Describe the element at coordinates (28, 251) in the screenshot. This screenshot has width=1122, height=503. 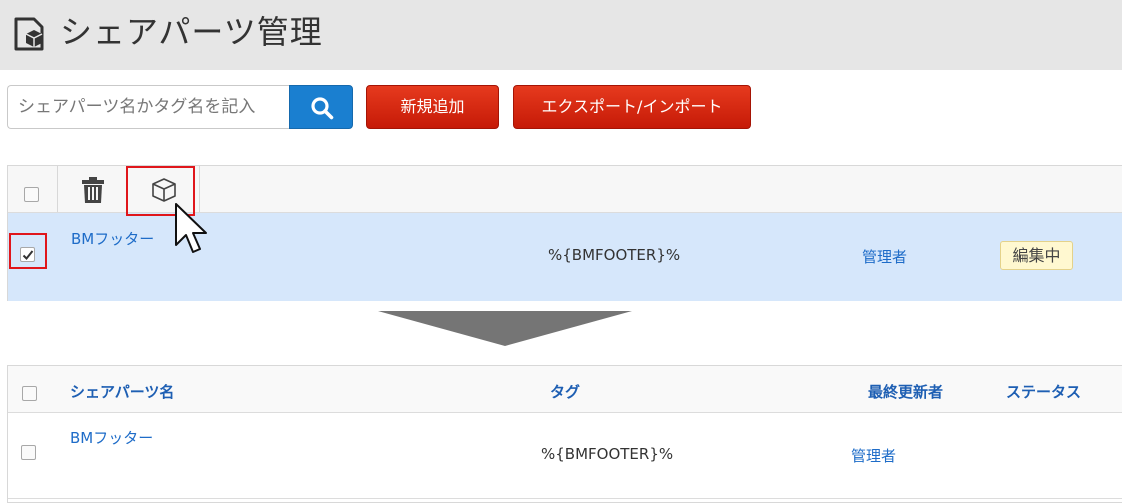
I see `highlight-checkbox` at that location.